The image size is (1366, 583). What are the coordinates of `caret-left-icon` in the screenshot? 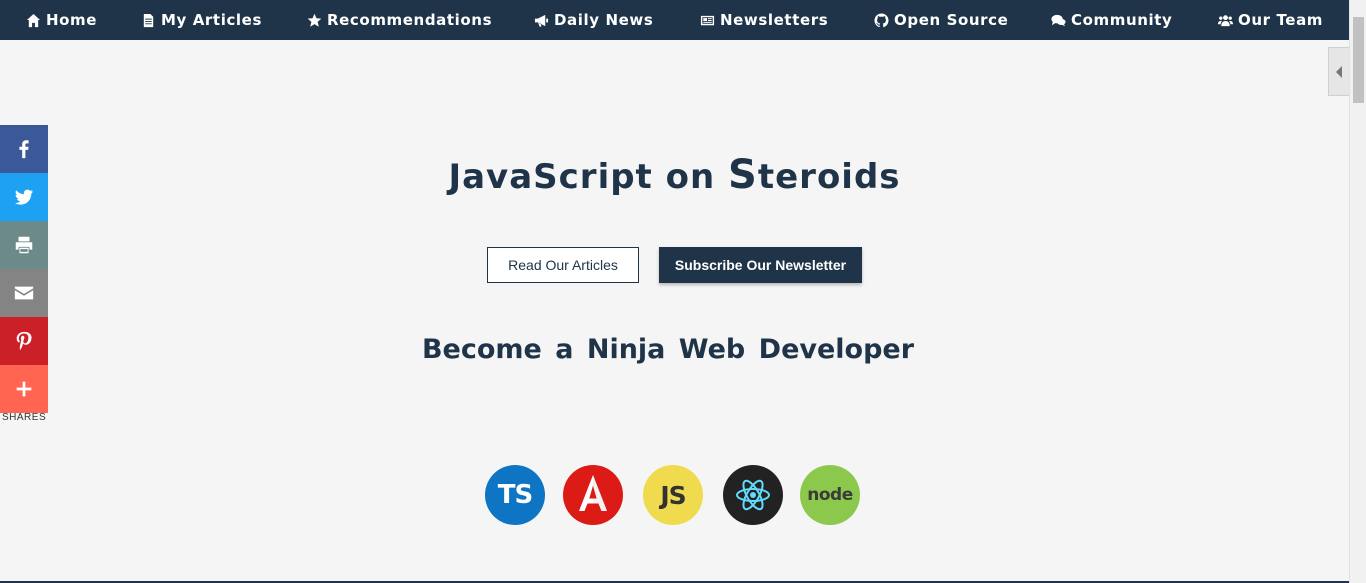 It's located at (1339, 71).